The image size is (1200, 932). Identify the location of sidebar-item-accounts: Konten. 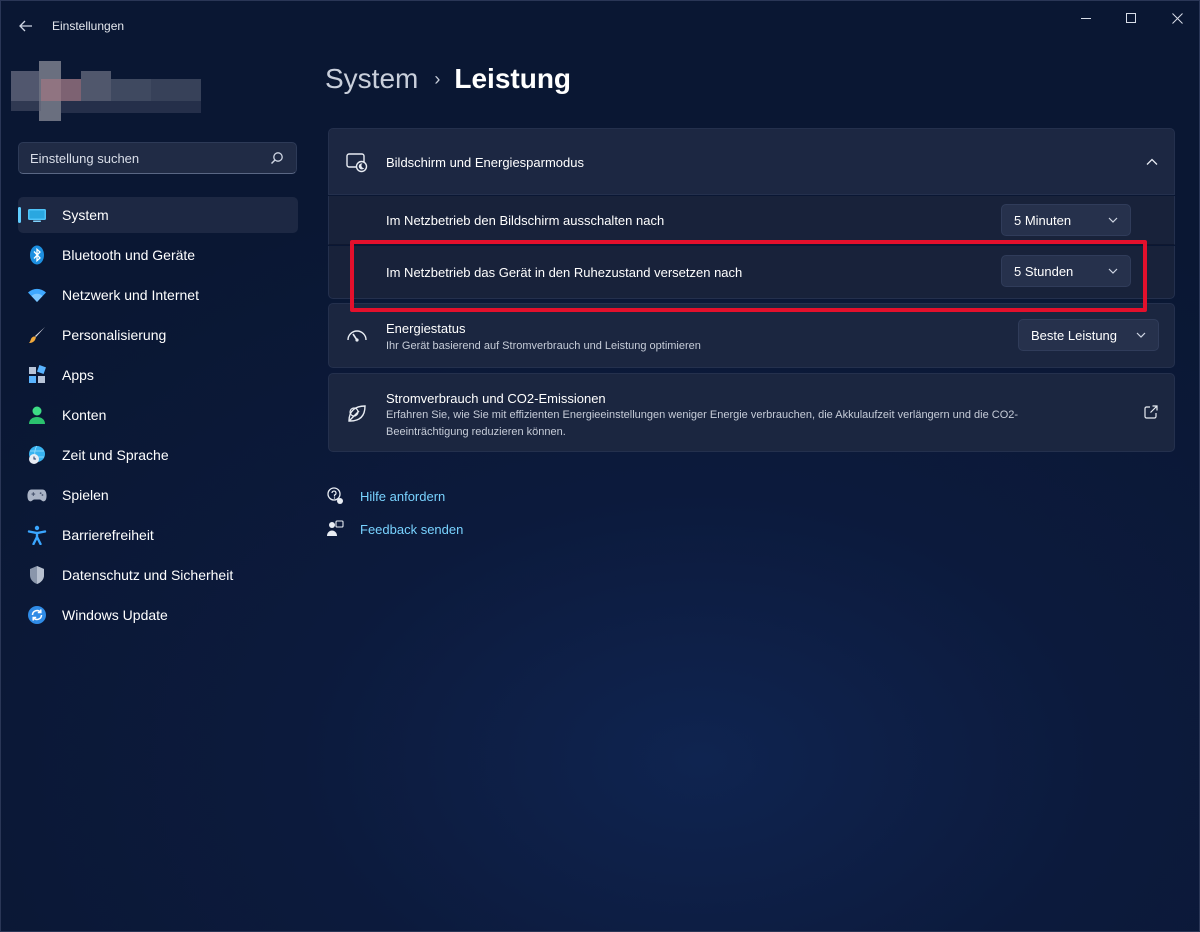
(158, 415).